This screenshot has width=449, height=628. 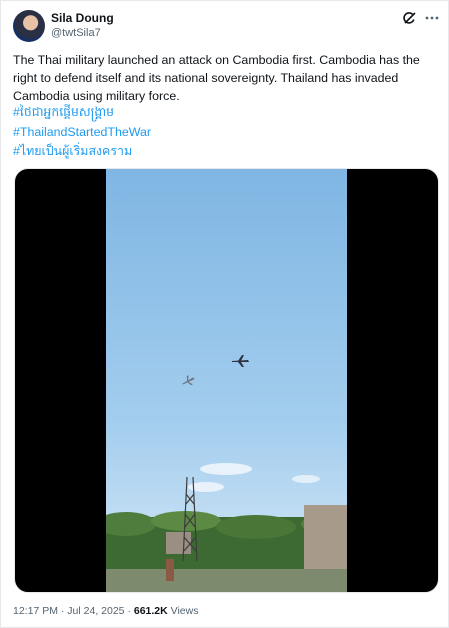 I want to click on ground, so click(x=226, y=580).